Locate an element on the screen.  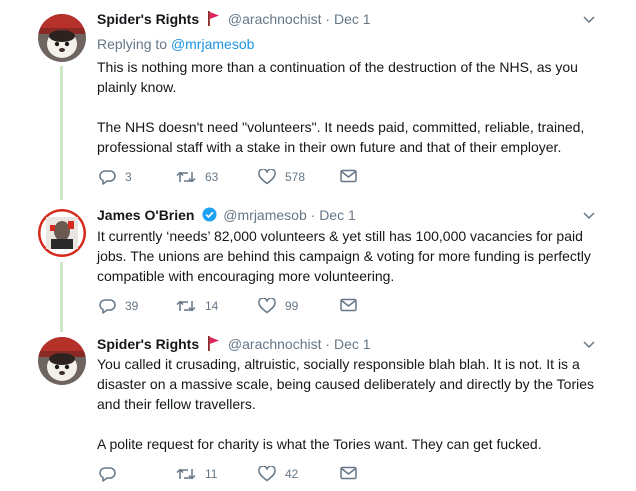
like-button: 99 is located at coordinates (278, 306).